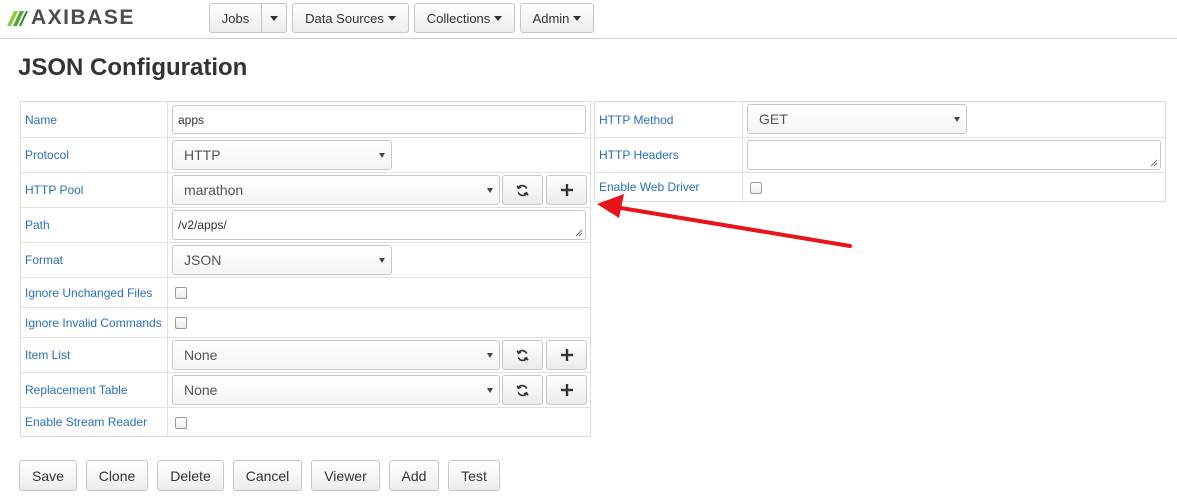 The image size is (1177, 502). I want to click on save-button: Save, so click(48, 475).